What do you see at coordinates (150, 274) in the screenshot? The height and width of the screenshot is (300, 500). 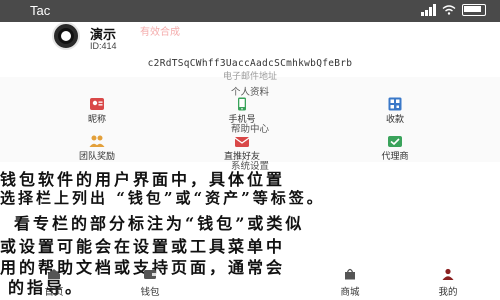 I see `wallet-icon` at bounding box center [150, 274].